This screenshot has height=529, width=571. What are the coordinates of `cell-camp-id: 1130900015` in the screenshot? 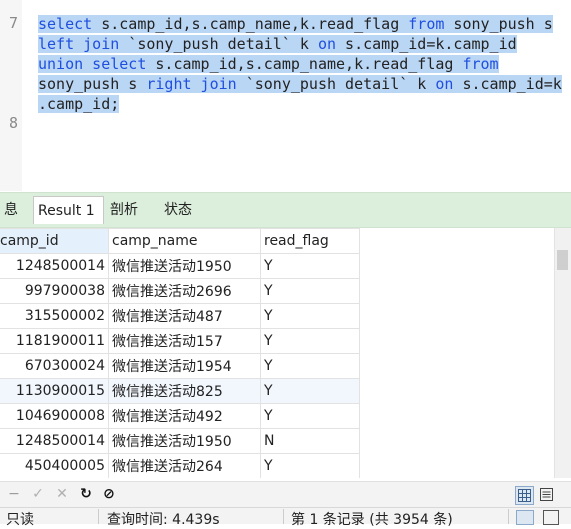 It's located at (54, 391).